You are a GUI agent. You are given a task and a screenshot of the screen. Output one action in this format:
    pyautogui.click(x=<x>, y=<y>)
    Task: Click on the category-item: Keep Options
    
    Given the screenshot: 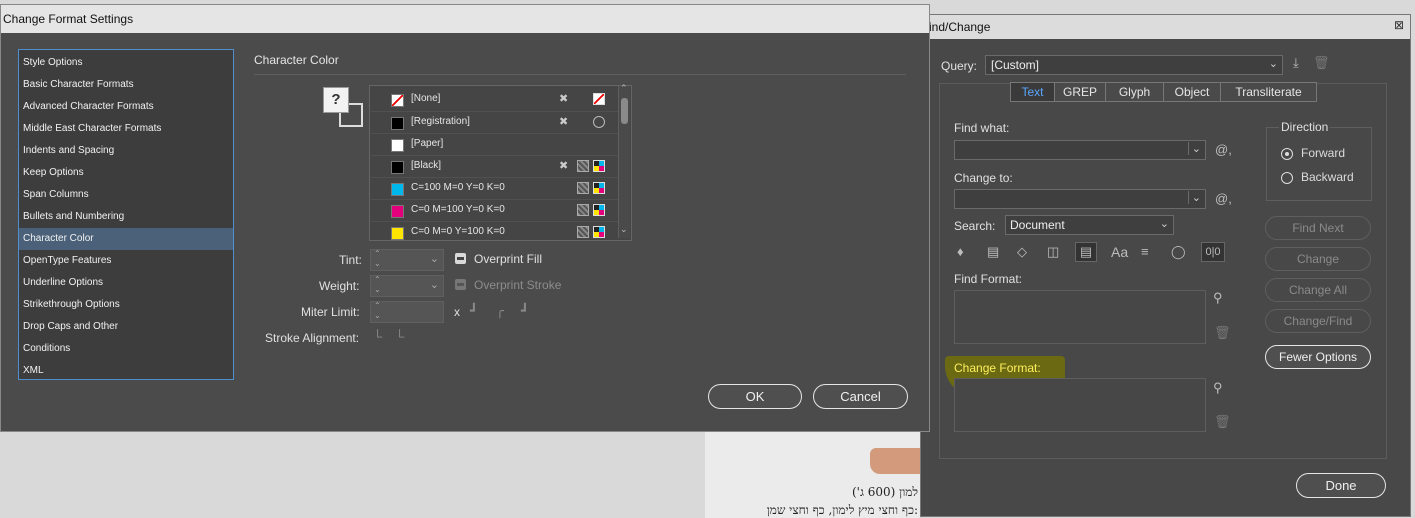 What is the action you would take?
    pyautogui.click(x=126, y=173)
    